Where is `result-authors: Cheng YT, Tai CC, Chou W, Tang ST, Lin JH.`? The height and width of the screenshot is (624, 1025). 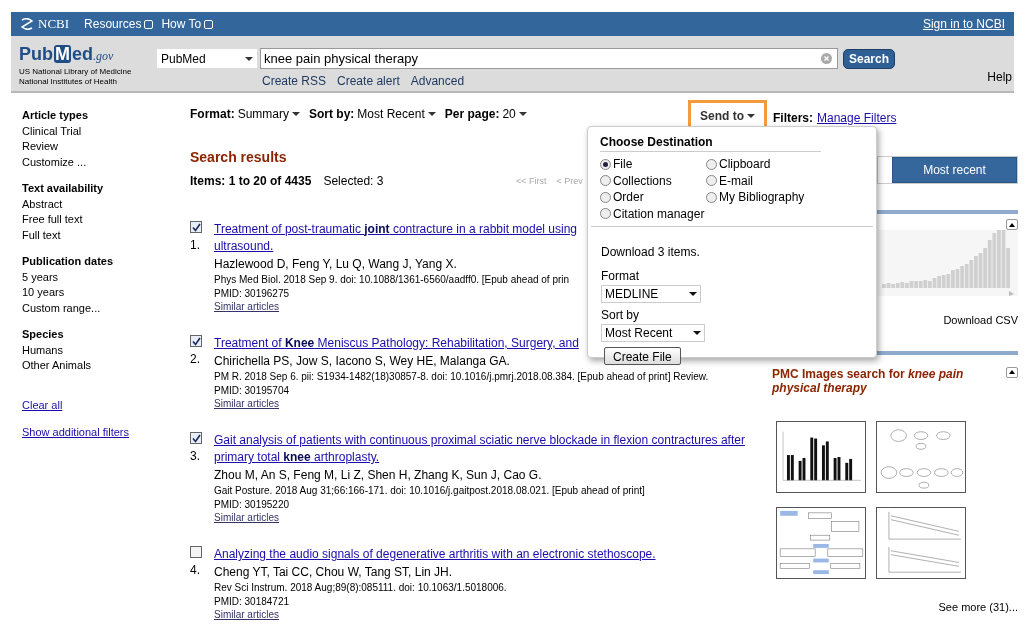 result-authors: Cheng YT, Tai CC, Chou W, Tang ST, Lin JH. is located at coordinates (333, 572).